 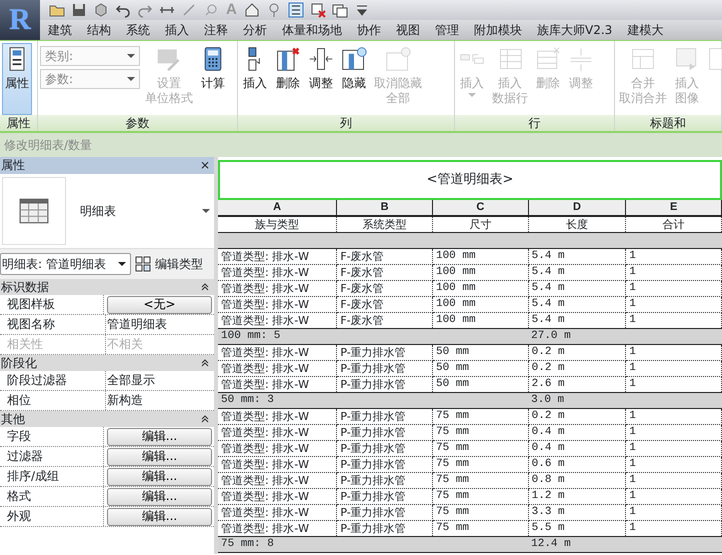 What do you see at coordinates (125, 344) in the screenshot?
I see `property-value: 不相关` at bounding box center [125, 344].